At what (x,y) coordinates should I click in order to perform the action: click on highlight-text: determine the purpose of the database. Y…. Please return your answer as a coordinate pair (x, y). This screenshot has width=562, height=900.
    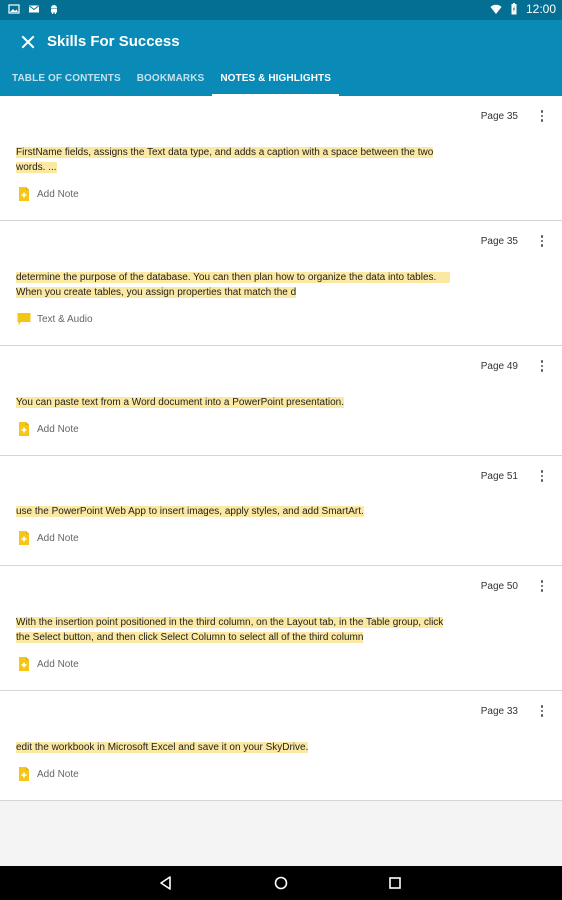
    Looking at the image, I should click on (233, 285).